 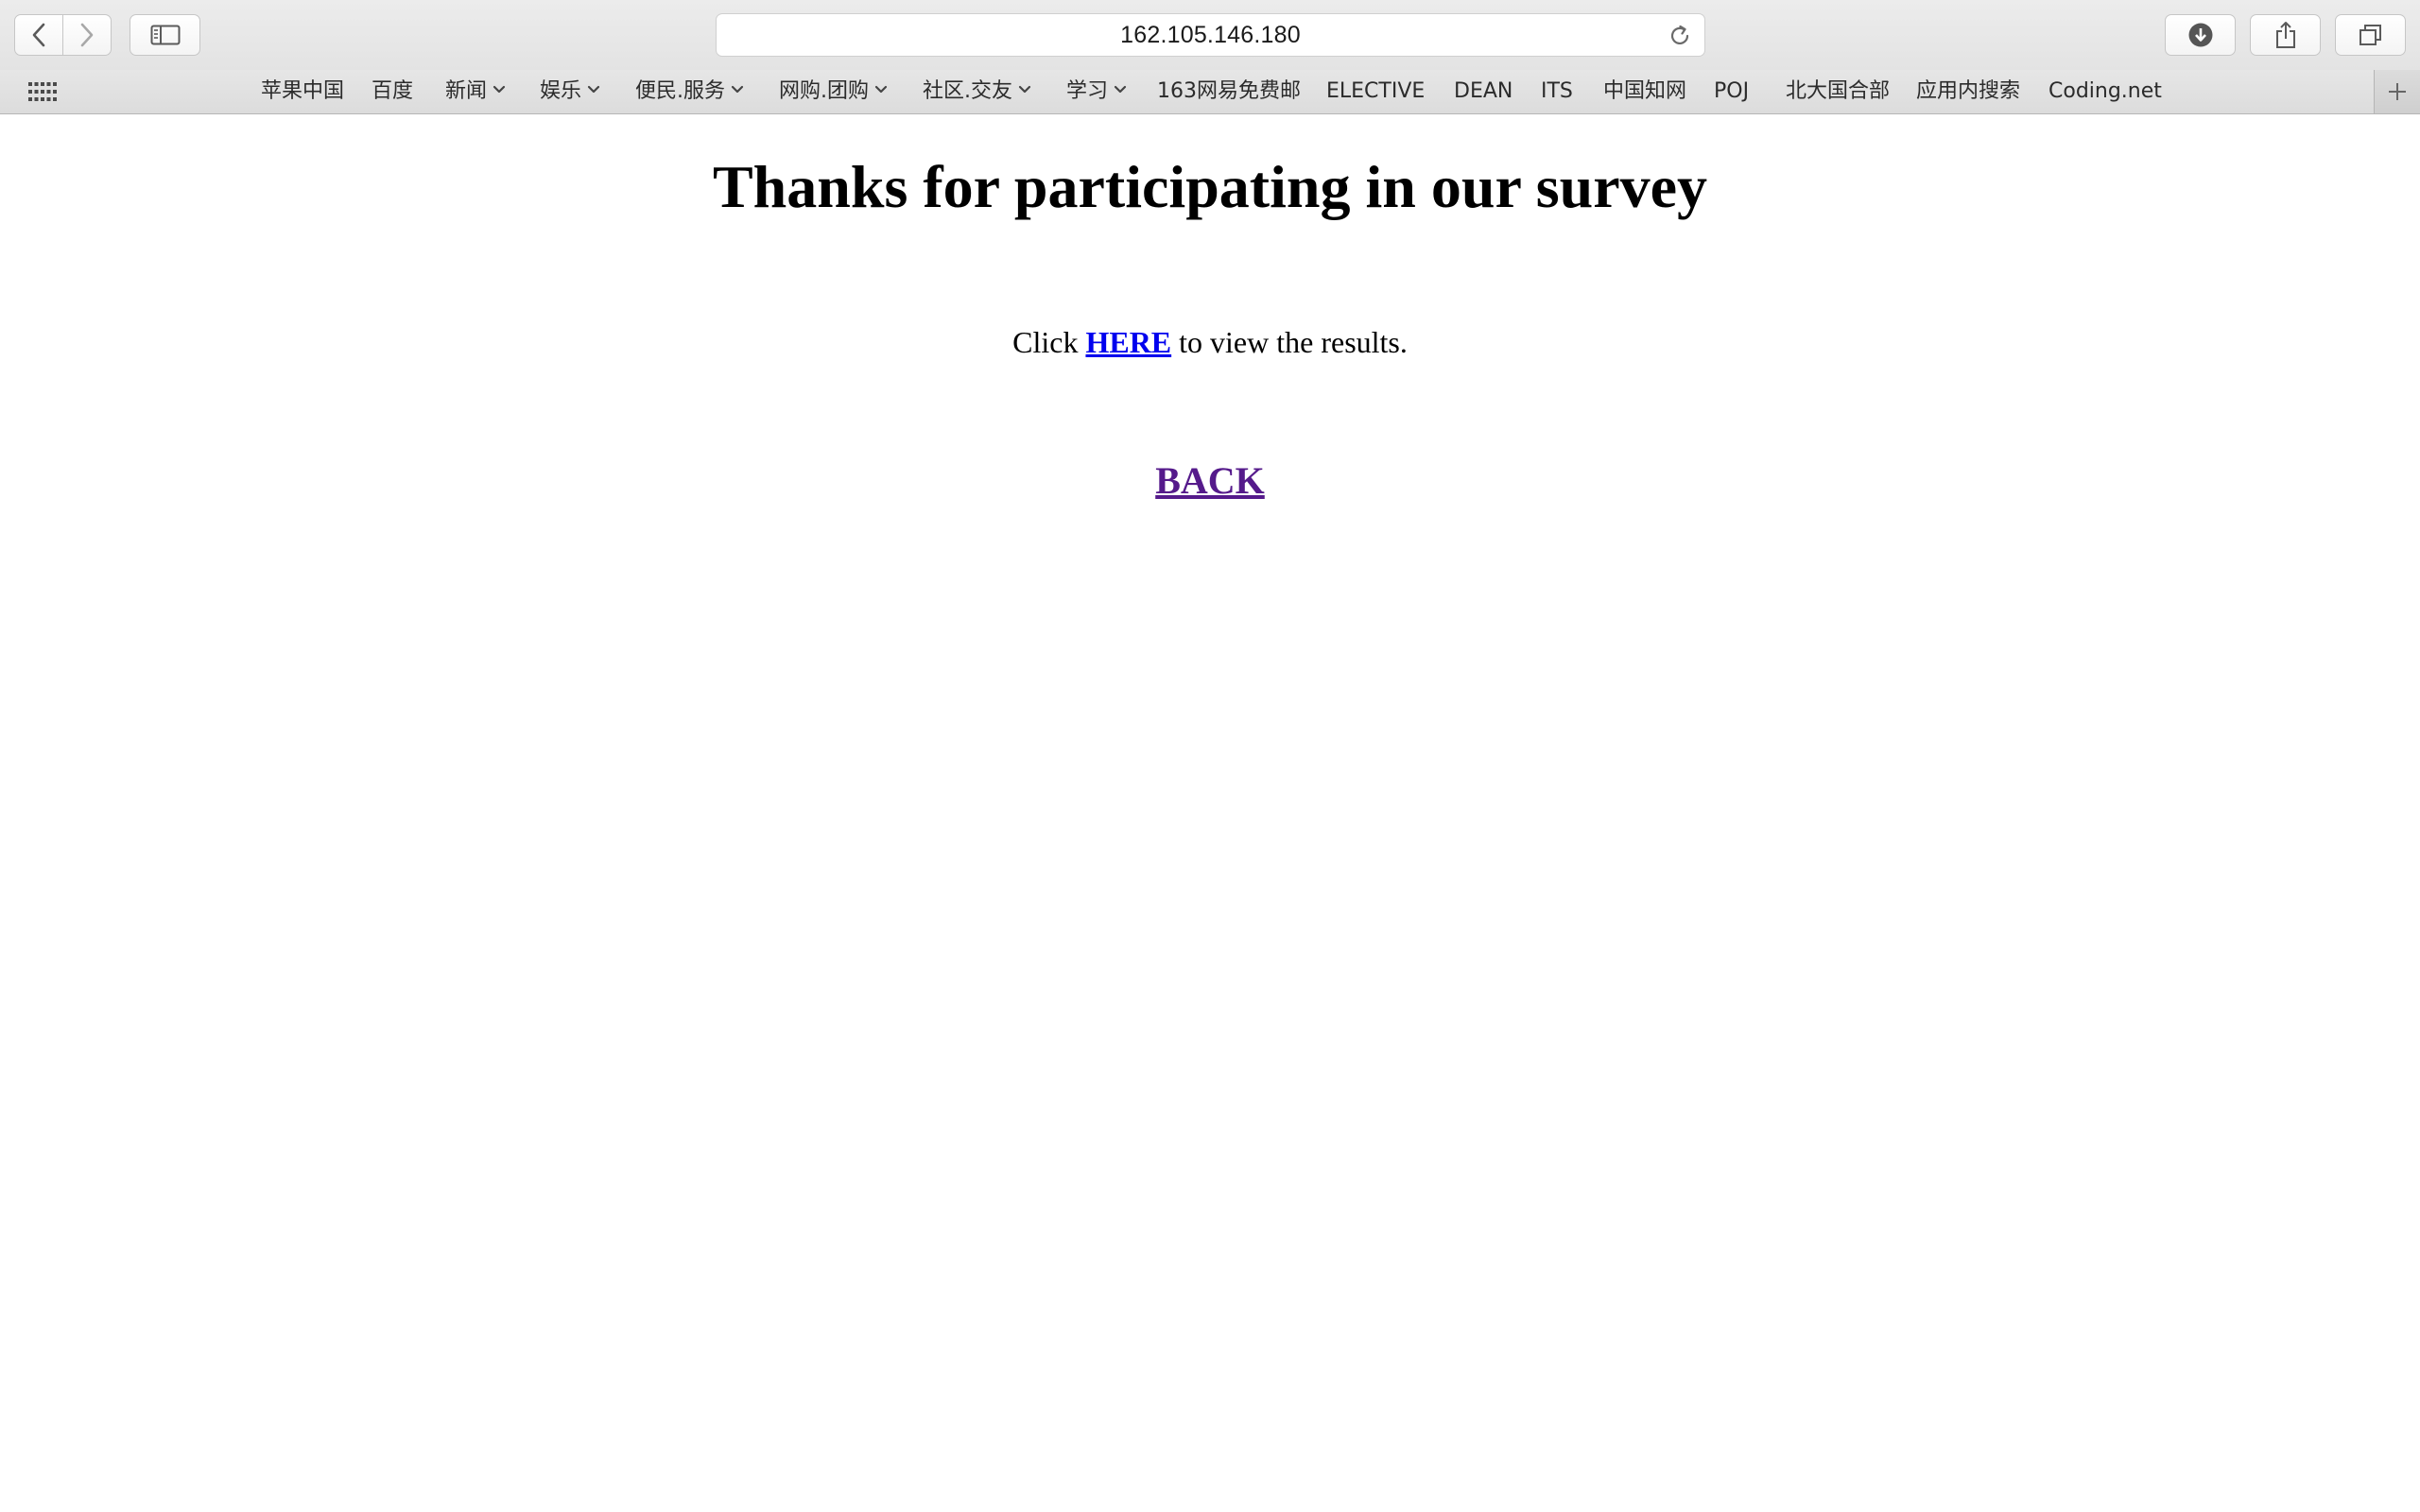 I want to click on bookmark-item: ELECTIVE, so click(x=1375, y=91).